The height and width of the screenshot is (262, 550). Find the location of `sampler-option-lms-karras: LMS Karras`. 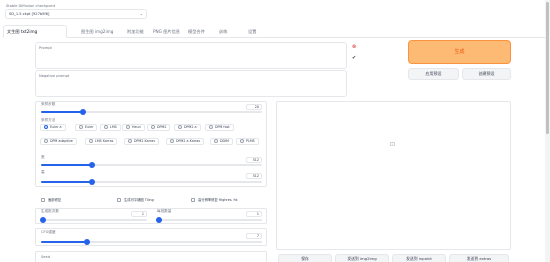

sampler-option-lms-karras: LMS Karras is located at coordinates (101, 141).